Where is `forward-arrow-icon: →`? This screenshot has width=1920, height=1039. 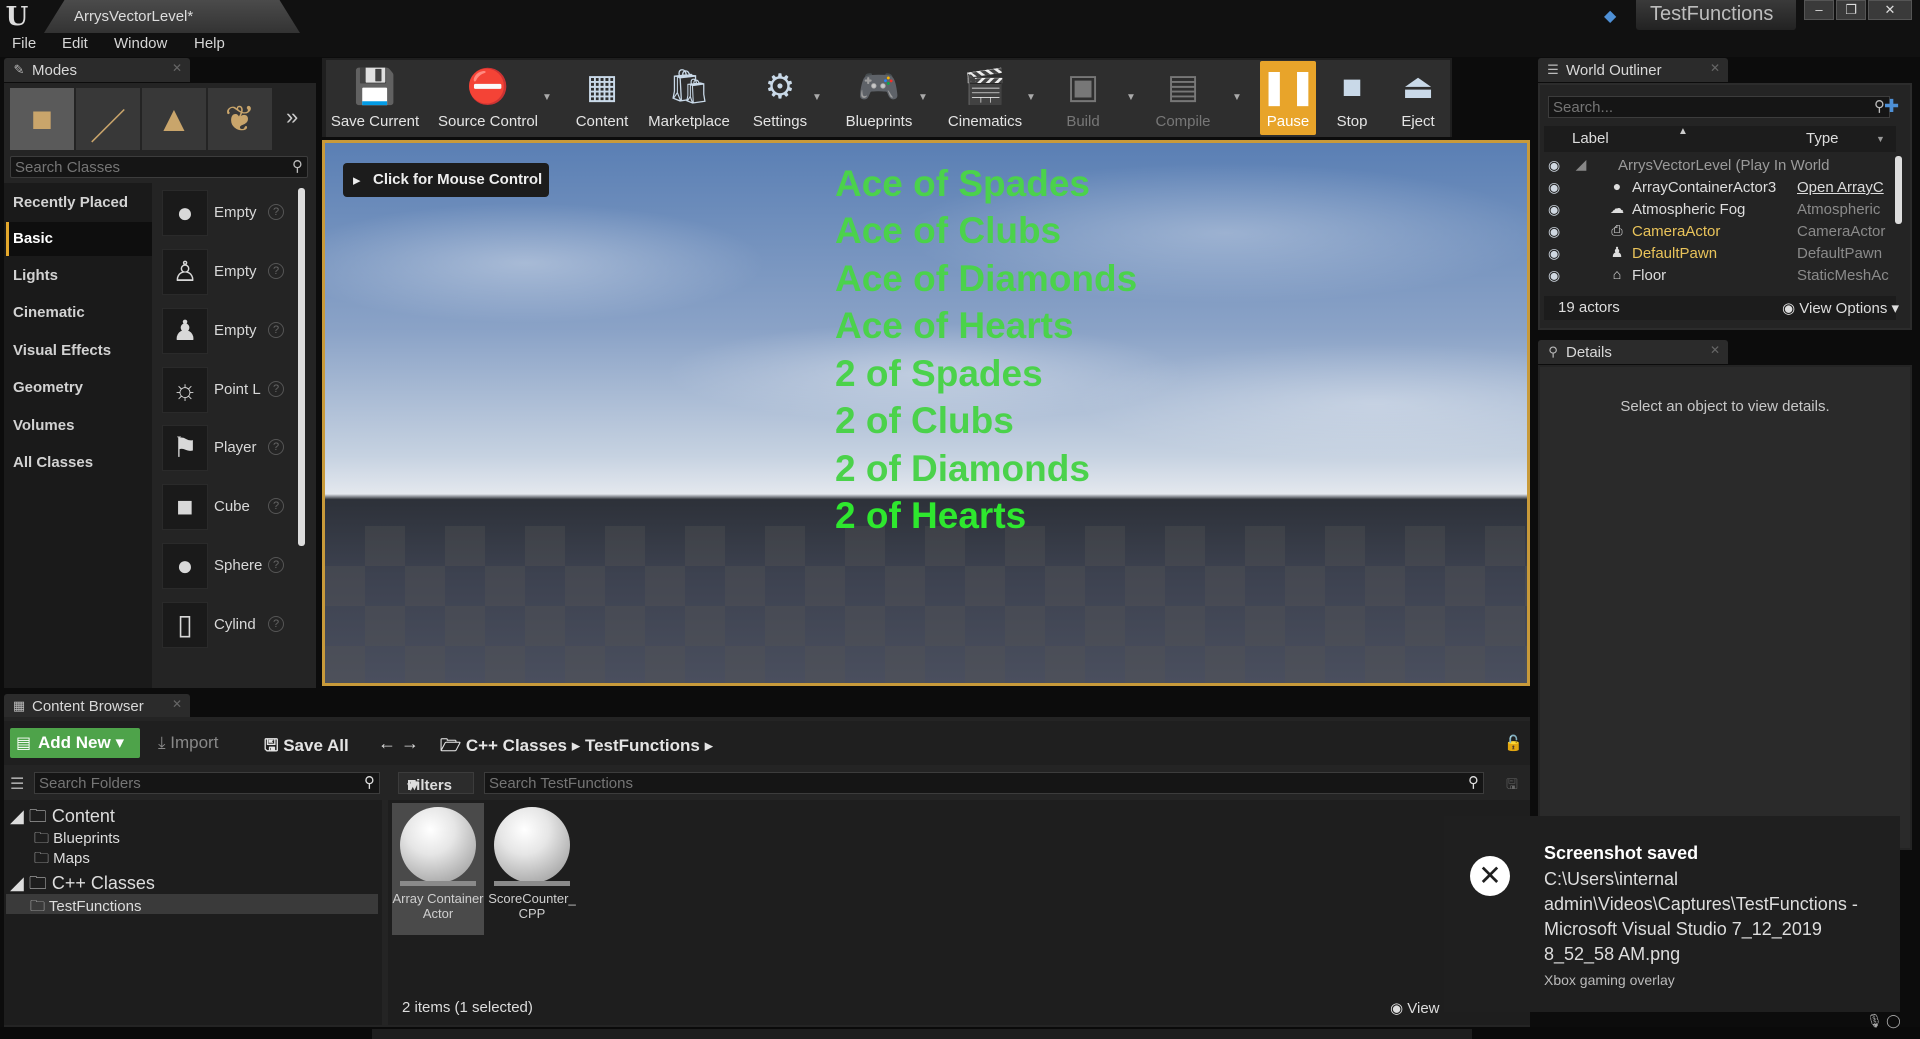
forward-arrow-icon: → is located at coordinates (410, 743).